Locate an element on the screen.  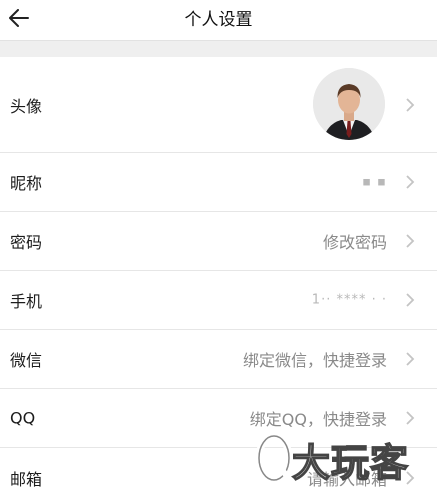
email-value: 请输入邮箱 is located at coordinates (346, 479).